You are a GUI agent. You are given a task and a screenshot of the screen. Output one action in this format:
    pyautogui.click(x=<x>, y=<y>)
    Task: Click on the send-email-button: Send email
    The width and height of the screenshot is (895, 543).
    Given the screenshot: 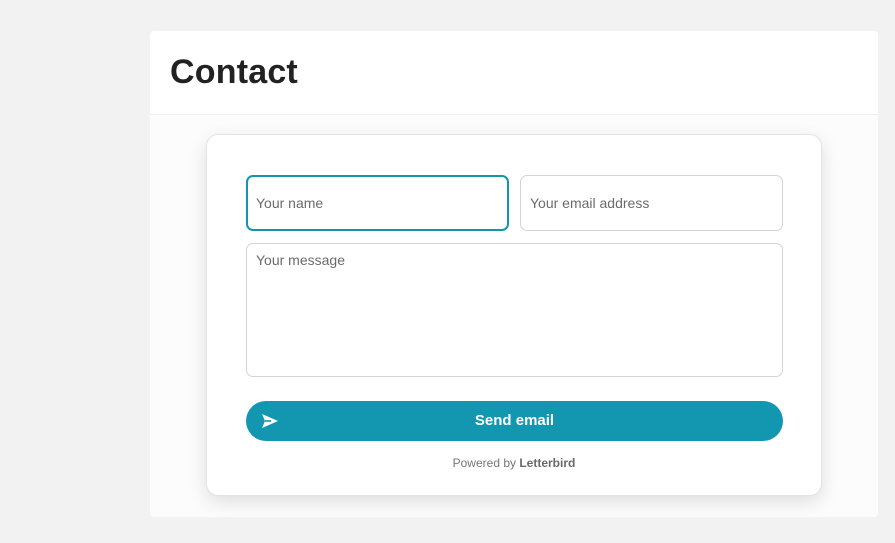 What is the action you would take?
    pyautogui.click(x=514, y=421)
    